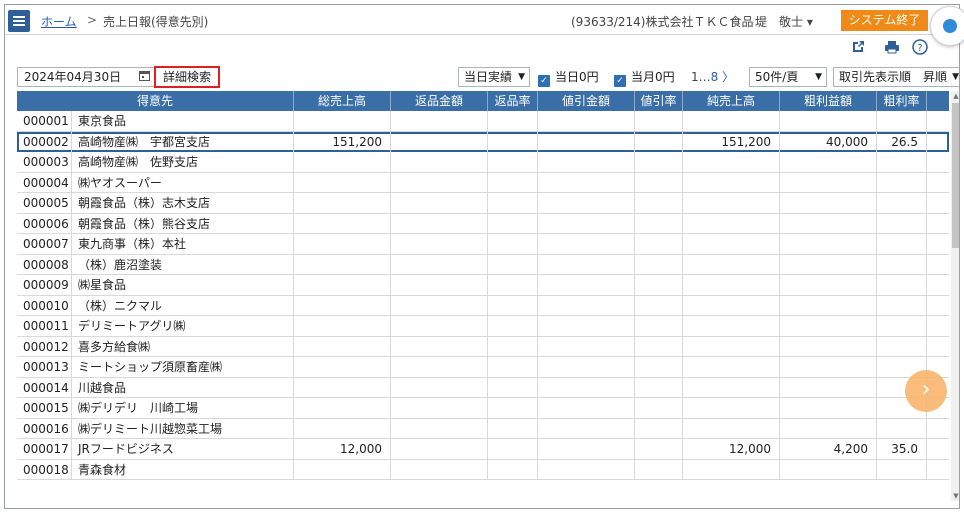  What do you see at coordinates (695, 77) in the screenshot?
I see `page-first: 1` at bounding box center [695, 77].